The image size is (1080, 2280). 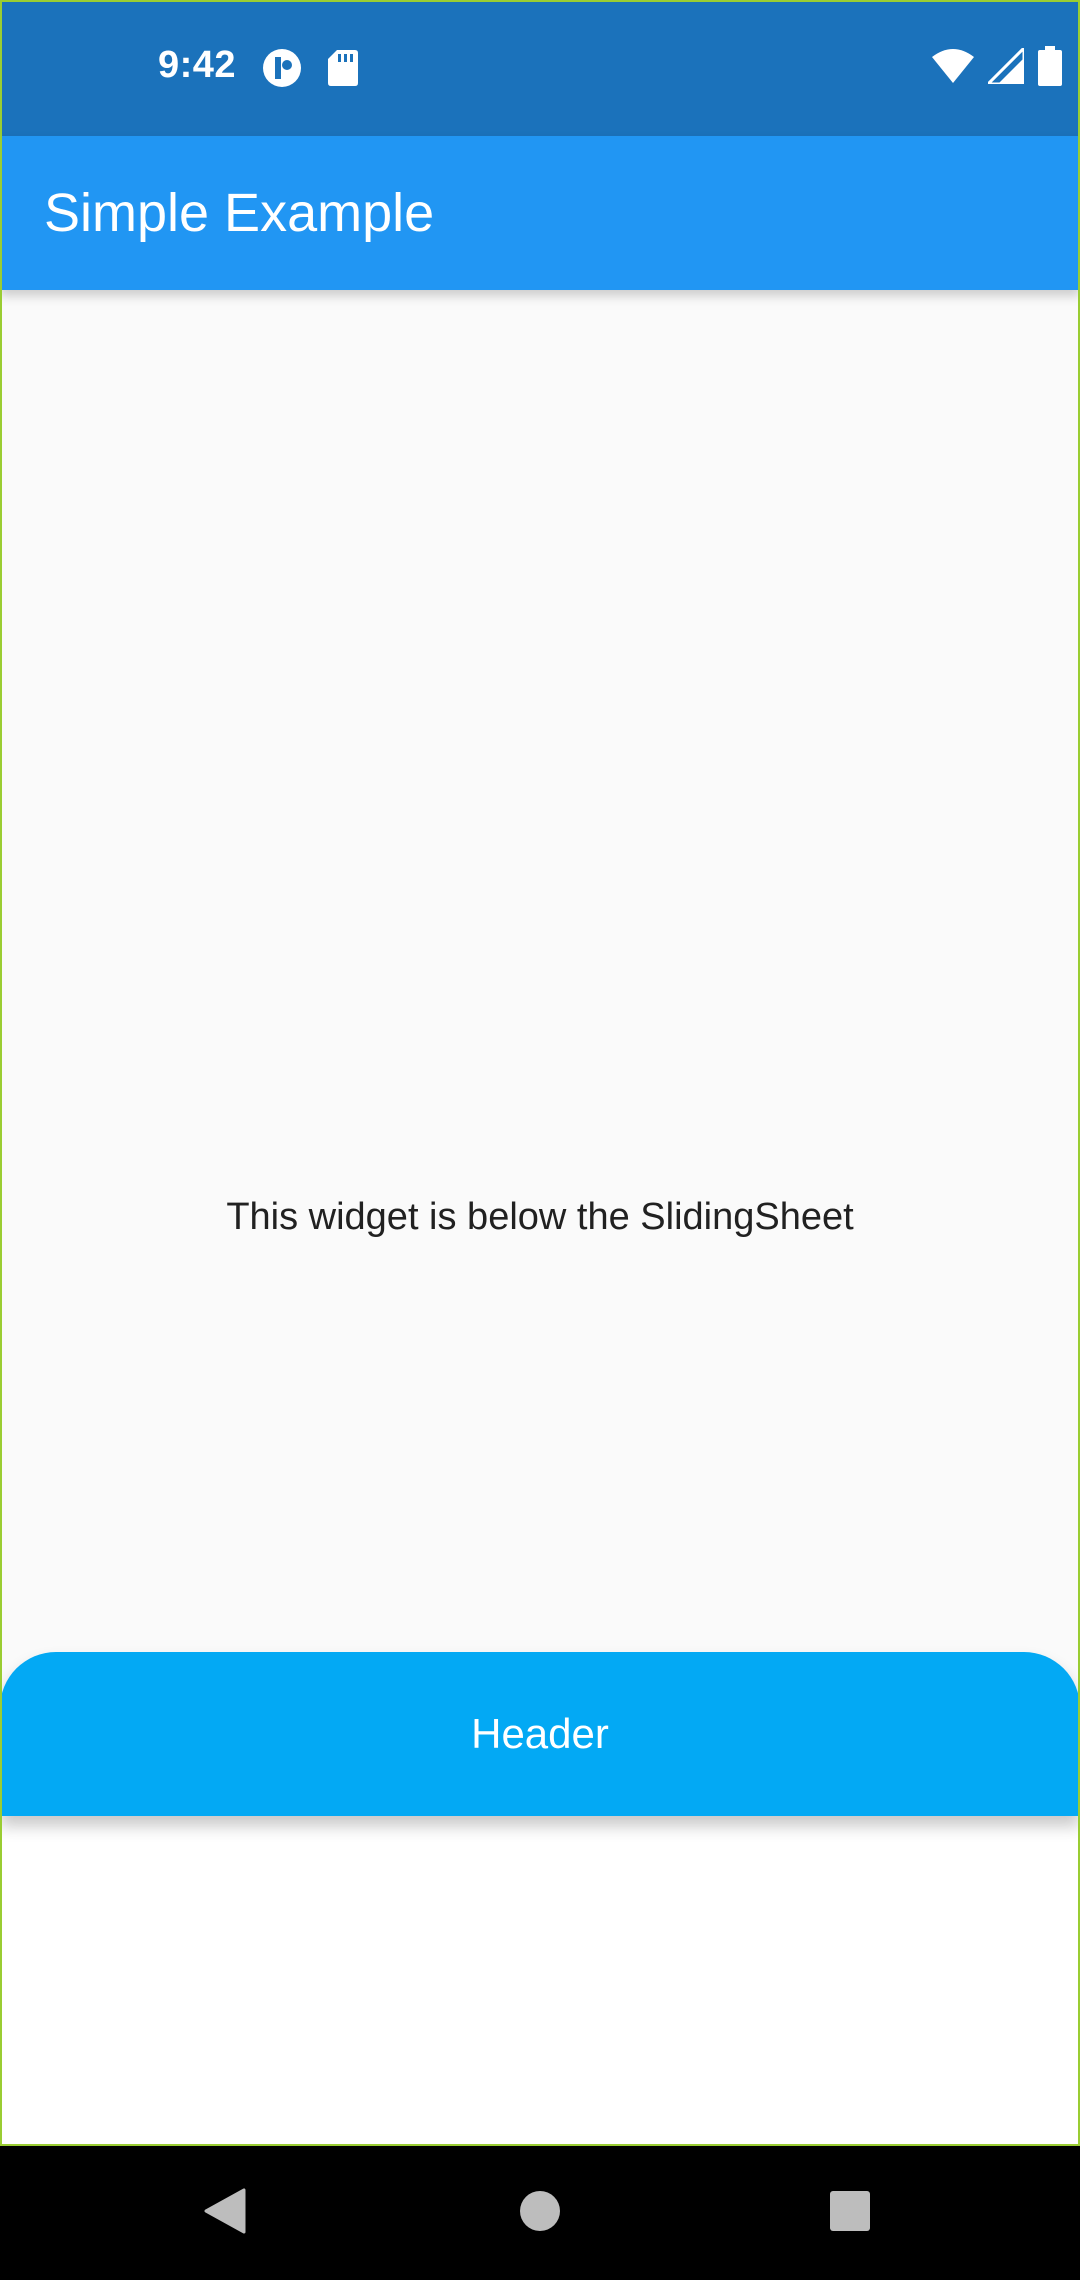 What do you see at coordinates (310, 70) in the screenshot?
I see `status-left-icons` at bounding box center [310, 70].